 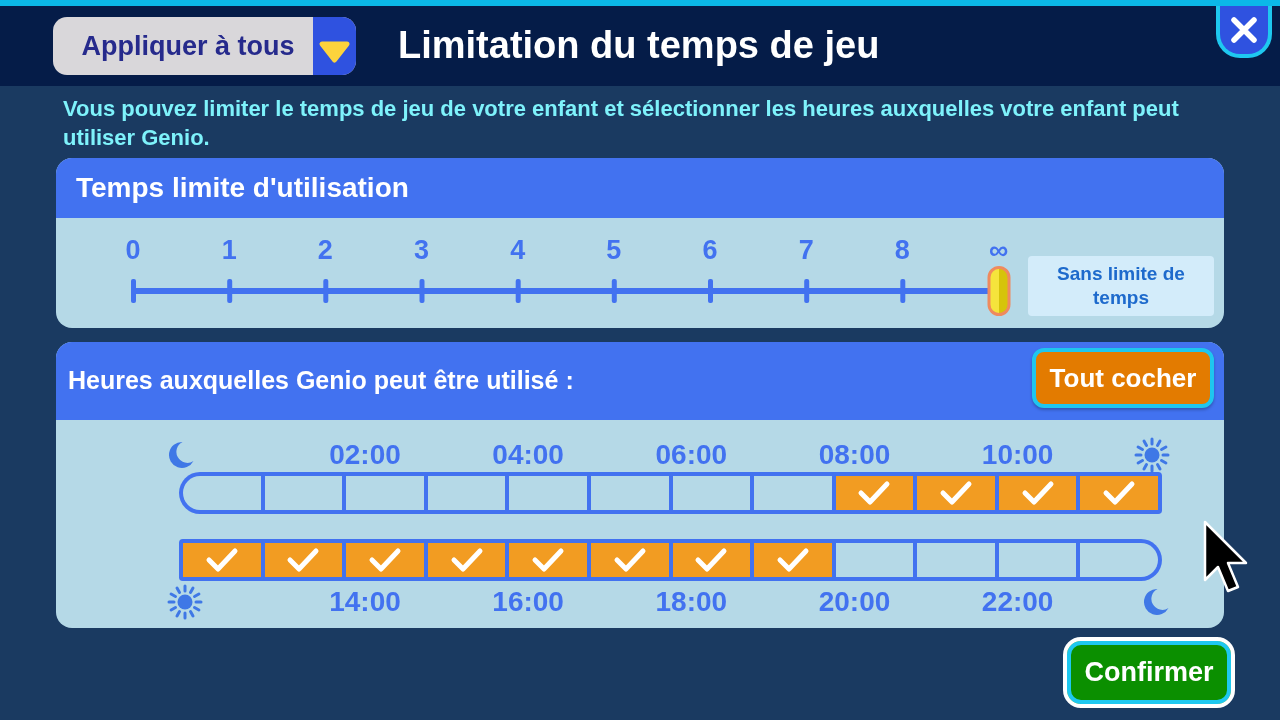 I want to click on time-label: 06:00, so click(x=691, y=455).